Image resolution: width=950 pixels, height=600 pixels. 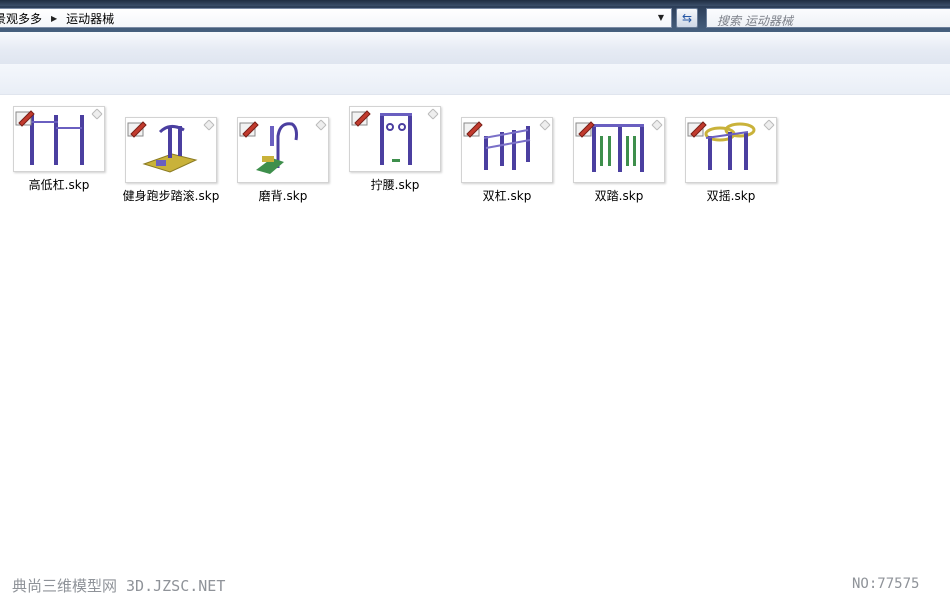 I want to click on file-name: 健身跑步踏滚.skp, so click(x=171, y=196).